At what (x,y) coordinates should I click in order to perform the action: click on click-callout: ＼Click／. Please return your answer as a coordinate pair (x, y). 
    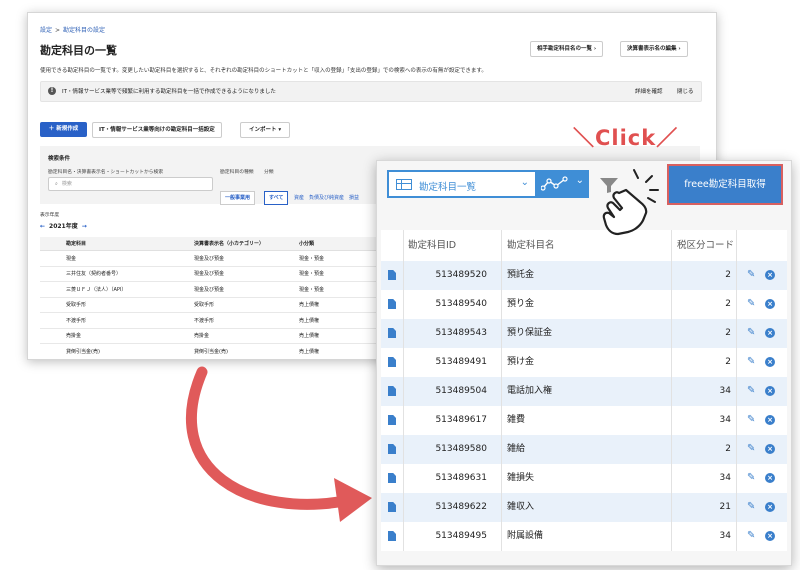
    Looking at the image, I should click on (626, 138).